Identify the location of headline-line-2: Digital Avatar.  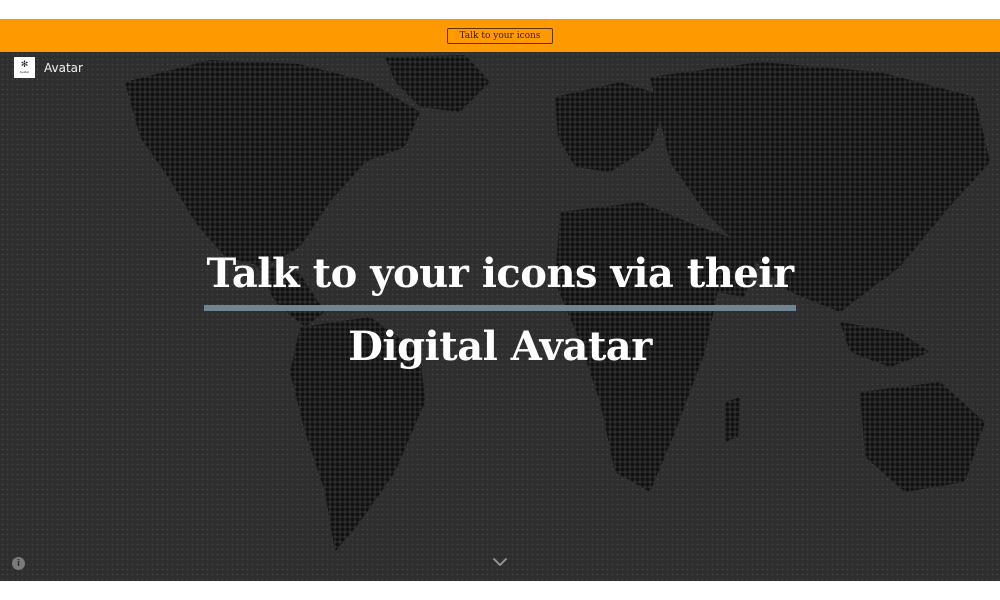
(500, 346).